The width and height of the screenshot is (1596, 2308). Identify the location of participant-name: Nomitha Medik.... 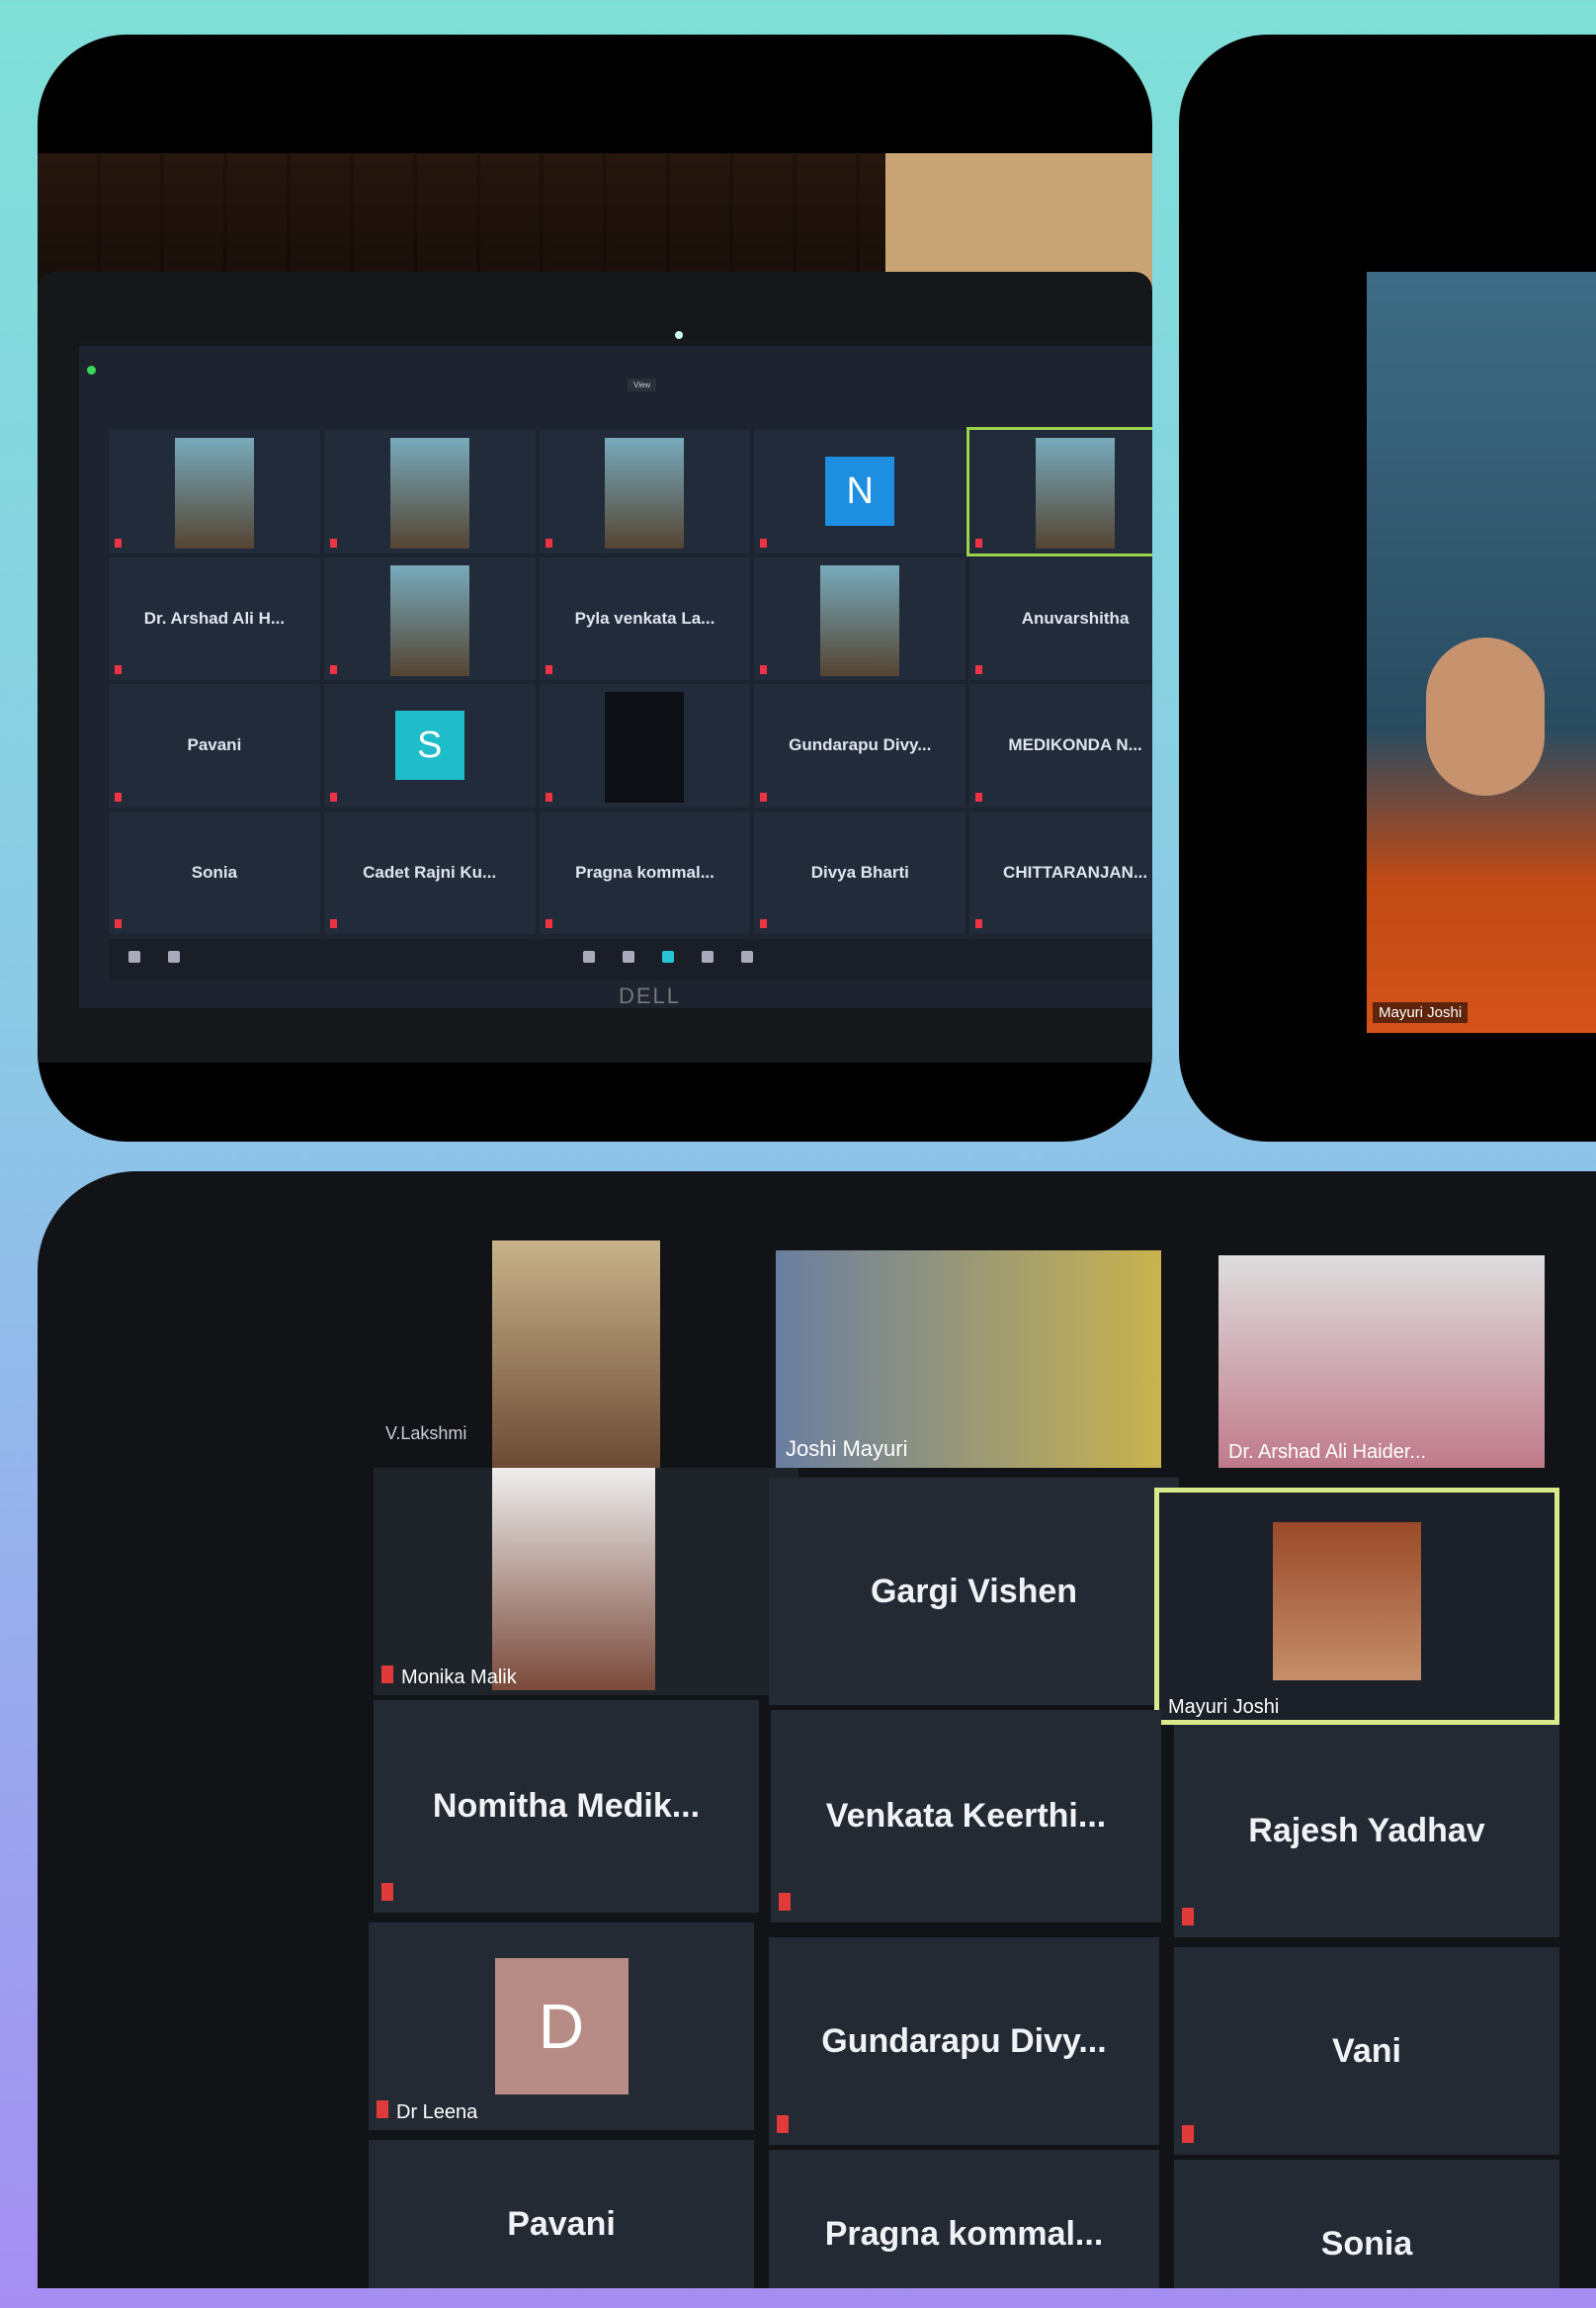
(566, 1806).